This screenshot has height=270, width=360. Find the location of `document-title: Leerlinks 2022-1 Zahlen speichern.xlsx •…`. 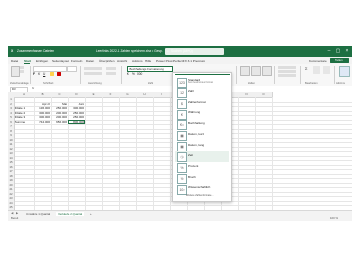

document-title: Leerlinks 2022-1 Zahlen speichern.xlsx •… is located at coordinates (129, 51).